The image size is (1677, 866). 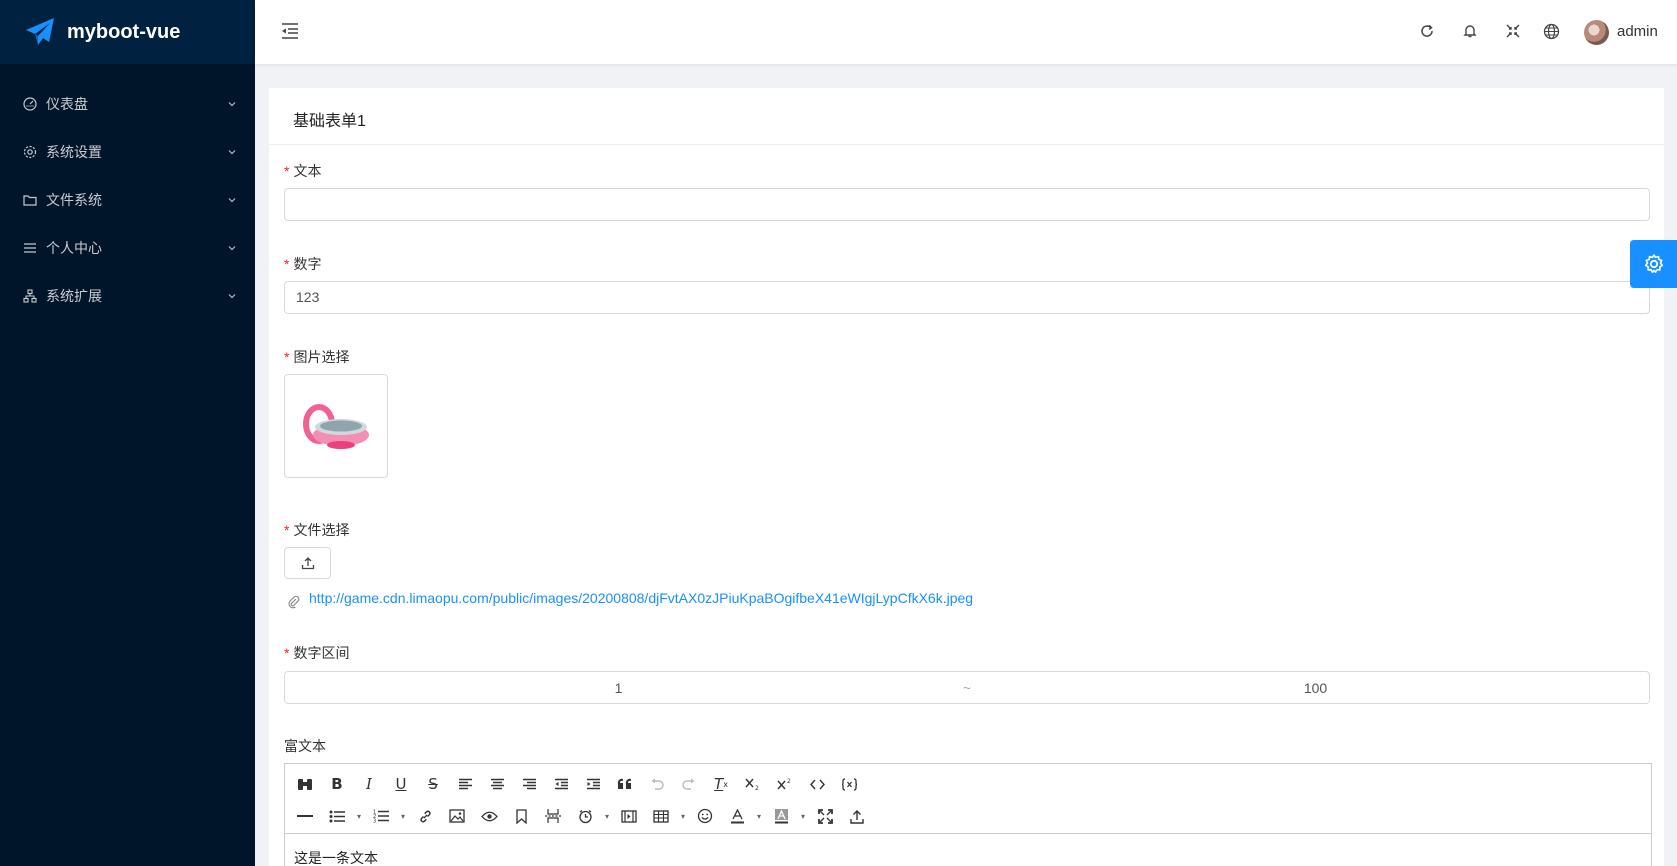 What do you see at coordinates (369, 784) in the screenshot?
I see `italic-button: I` at bounding box center [369, 784].